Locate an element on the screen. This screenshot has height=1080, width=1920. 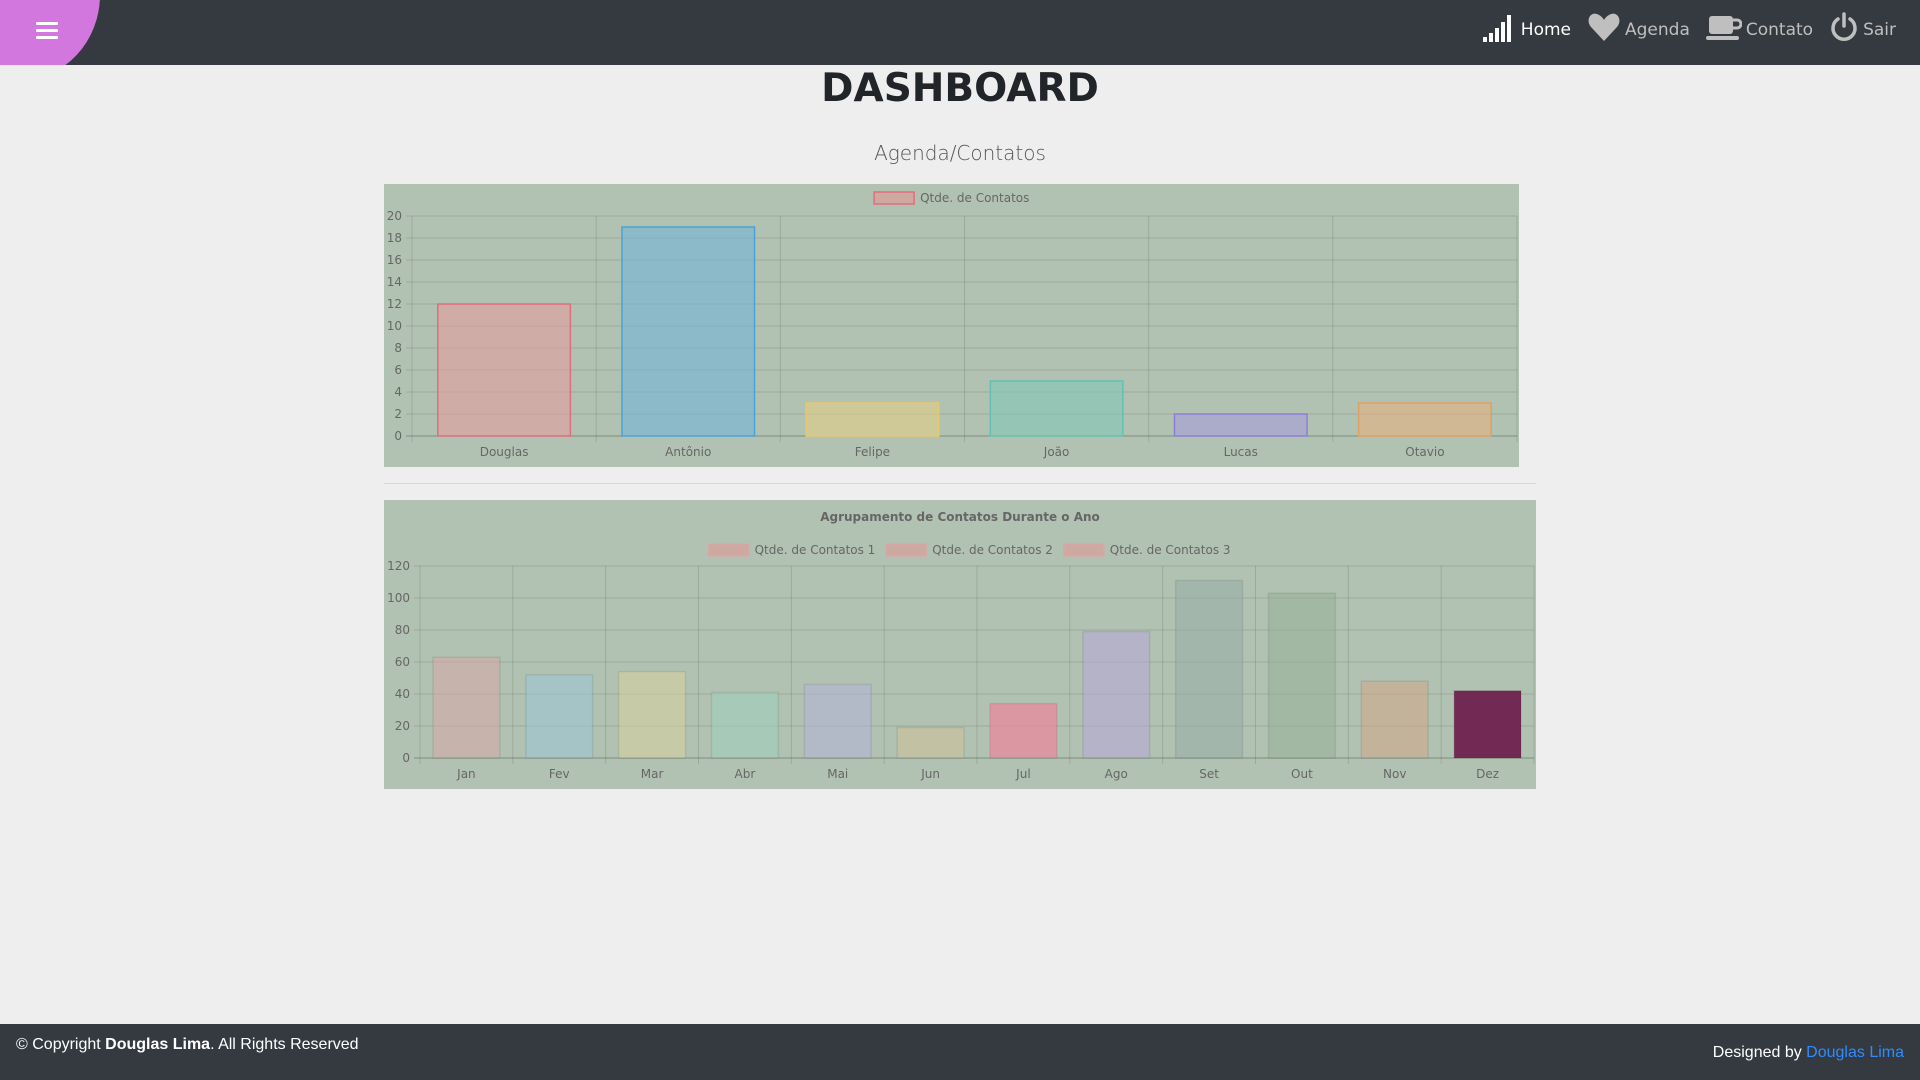
y-tick-label: 100 is located at coordinates (398, 598).